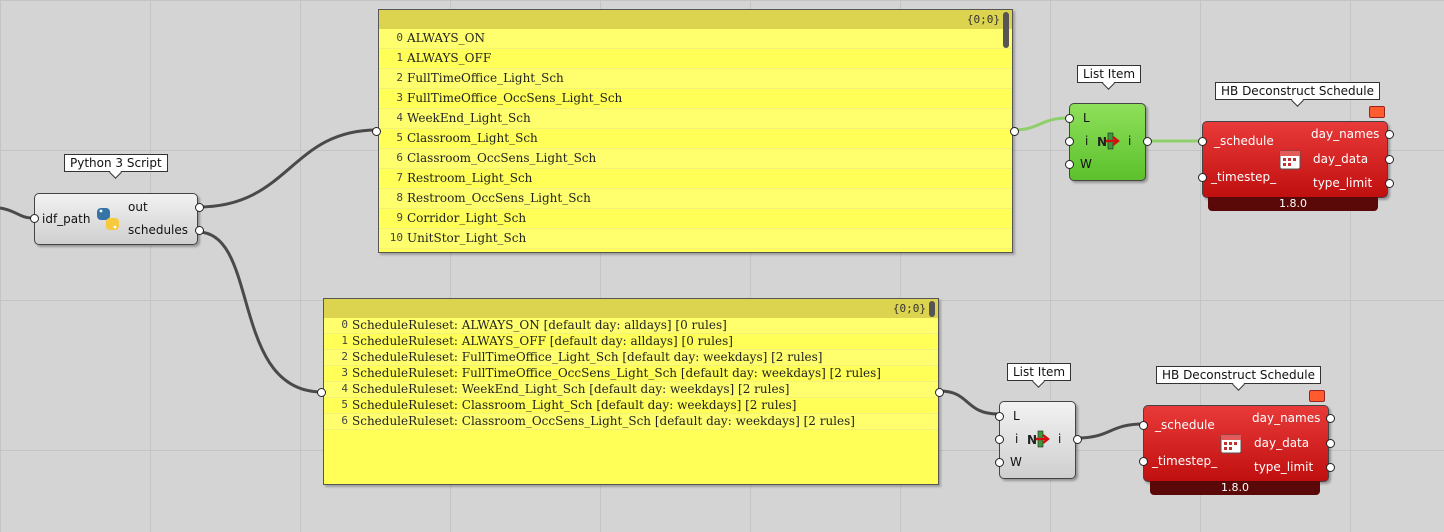  Describe the element at coordinates (1143, 425) in the screenshot. I see `hb-bottom-schedule-port` at that location.